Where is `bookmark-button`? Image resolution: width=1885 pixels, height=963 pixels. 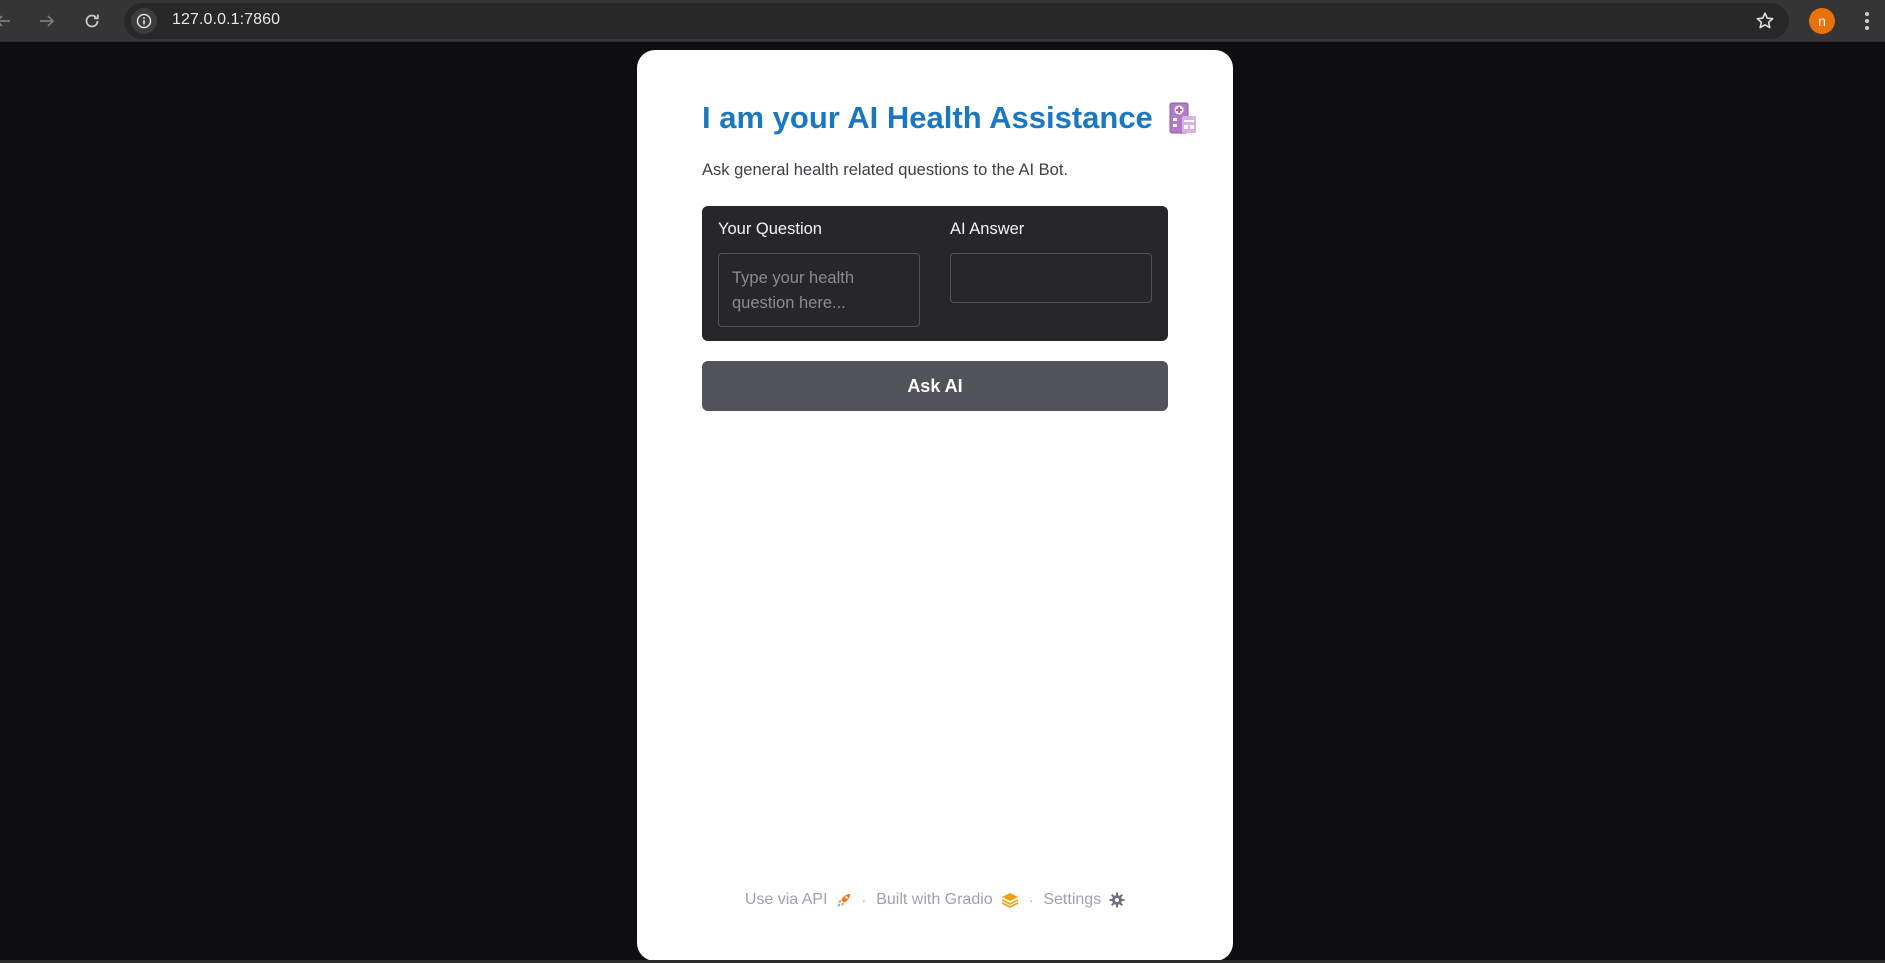
bookmark-button is located at coordinates (1765, 21).